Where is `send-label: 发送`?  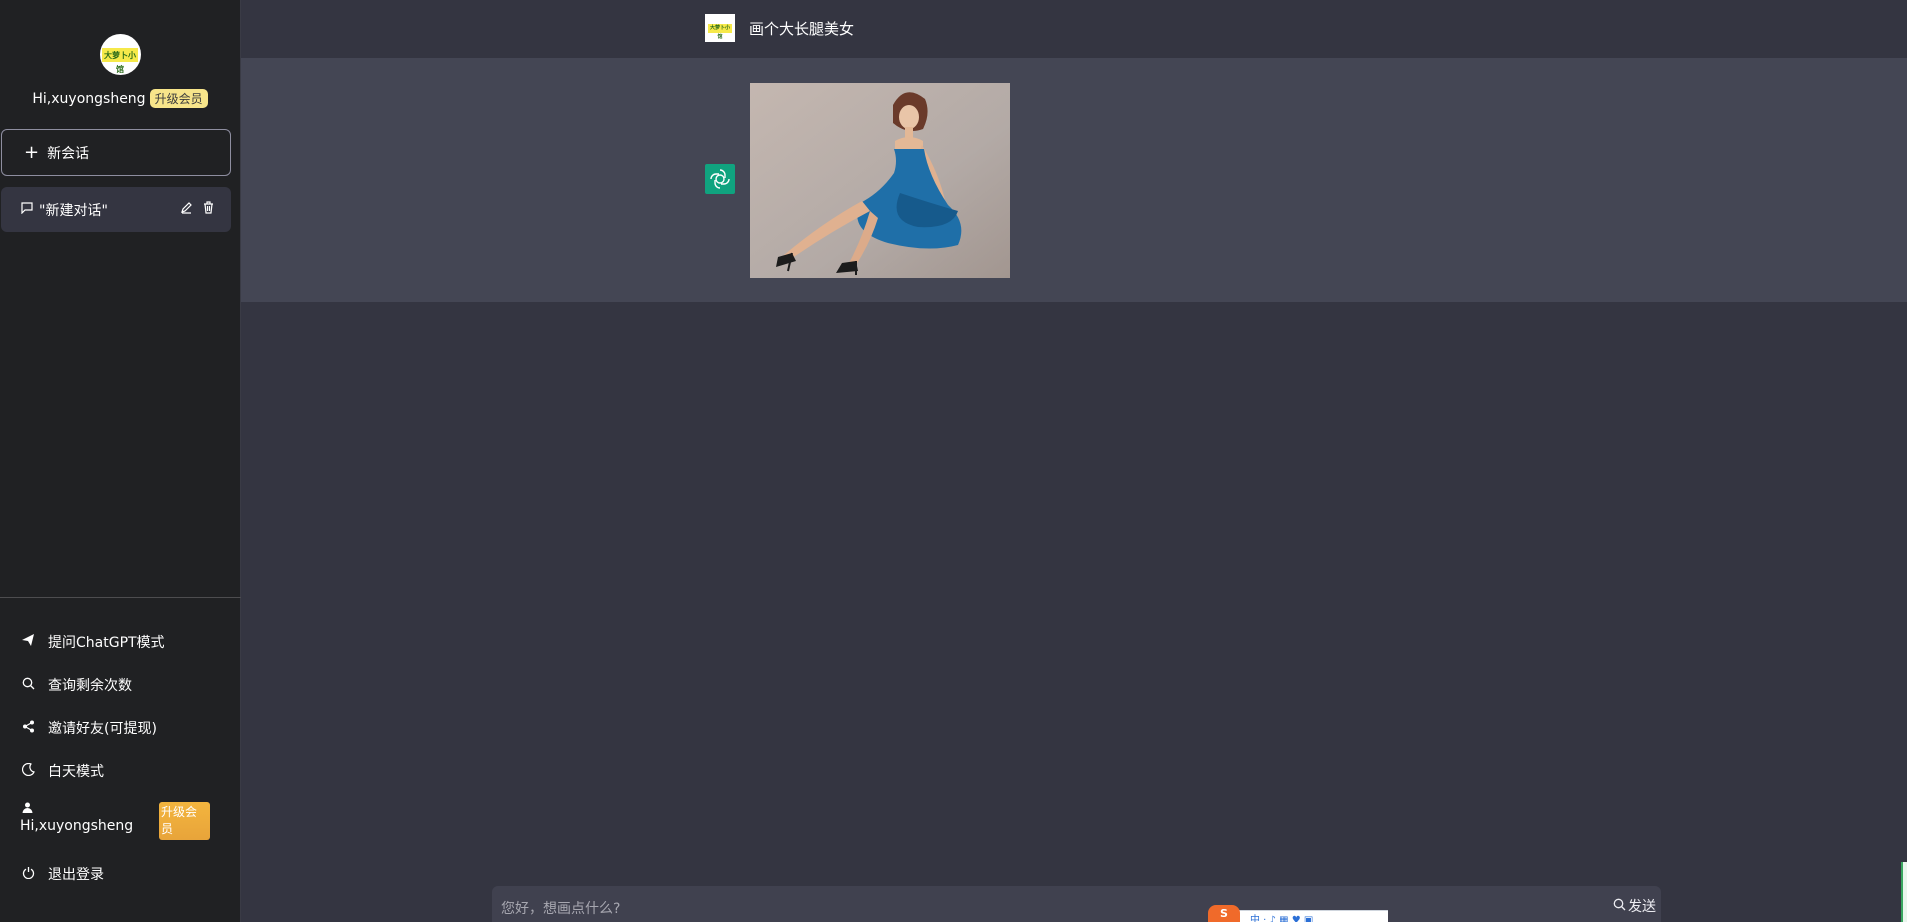
send-label: 发送 is located at coordinates (1642, 907).